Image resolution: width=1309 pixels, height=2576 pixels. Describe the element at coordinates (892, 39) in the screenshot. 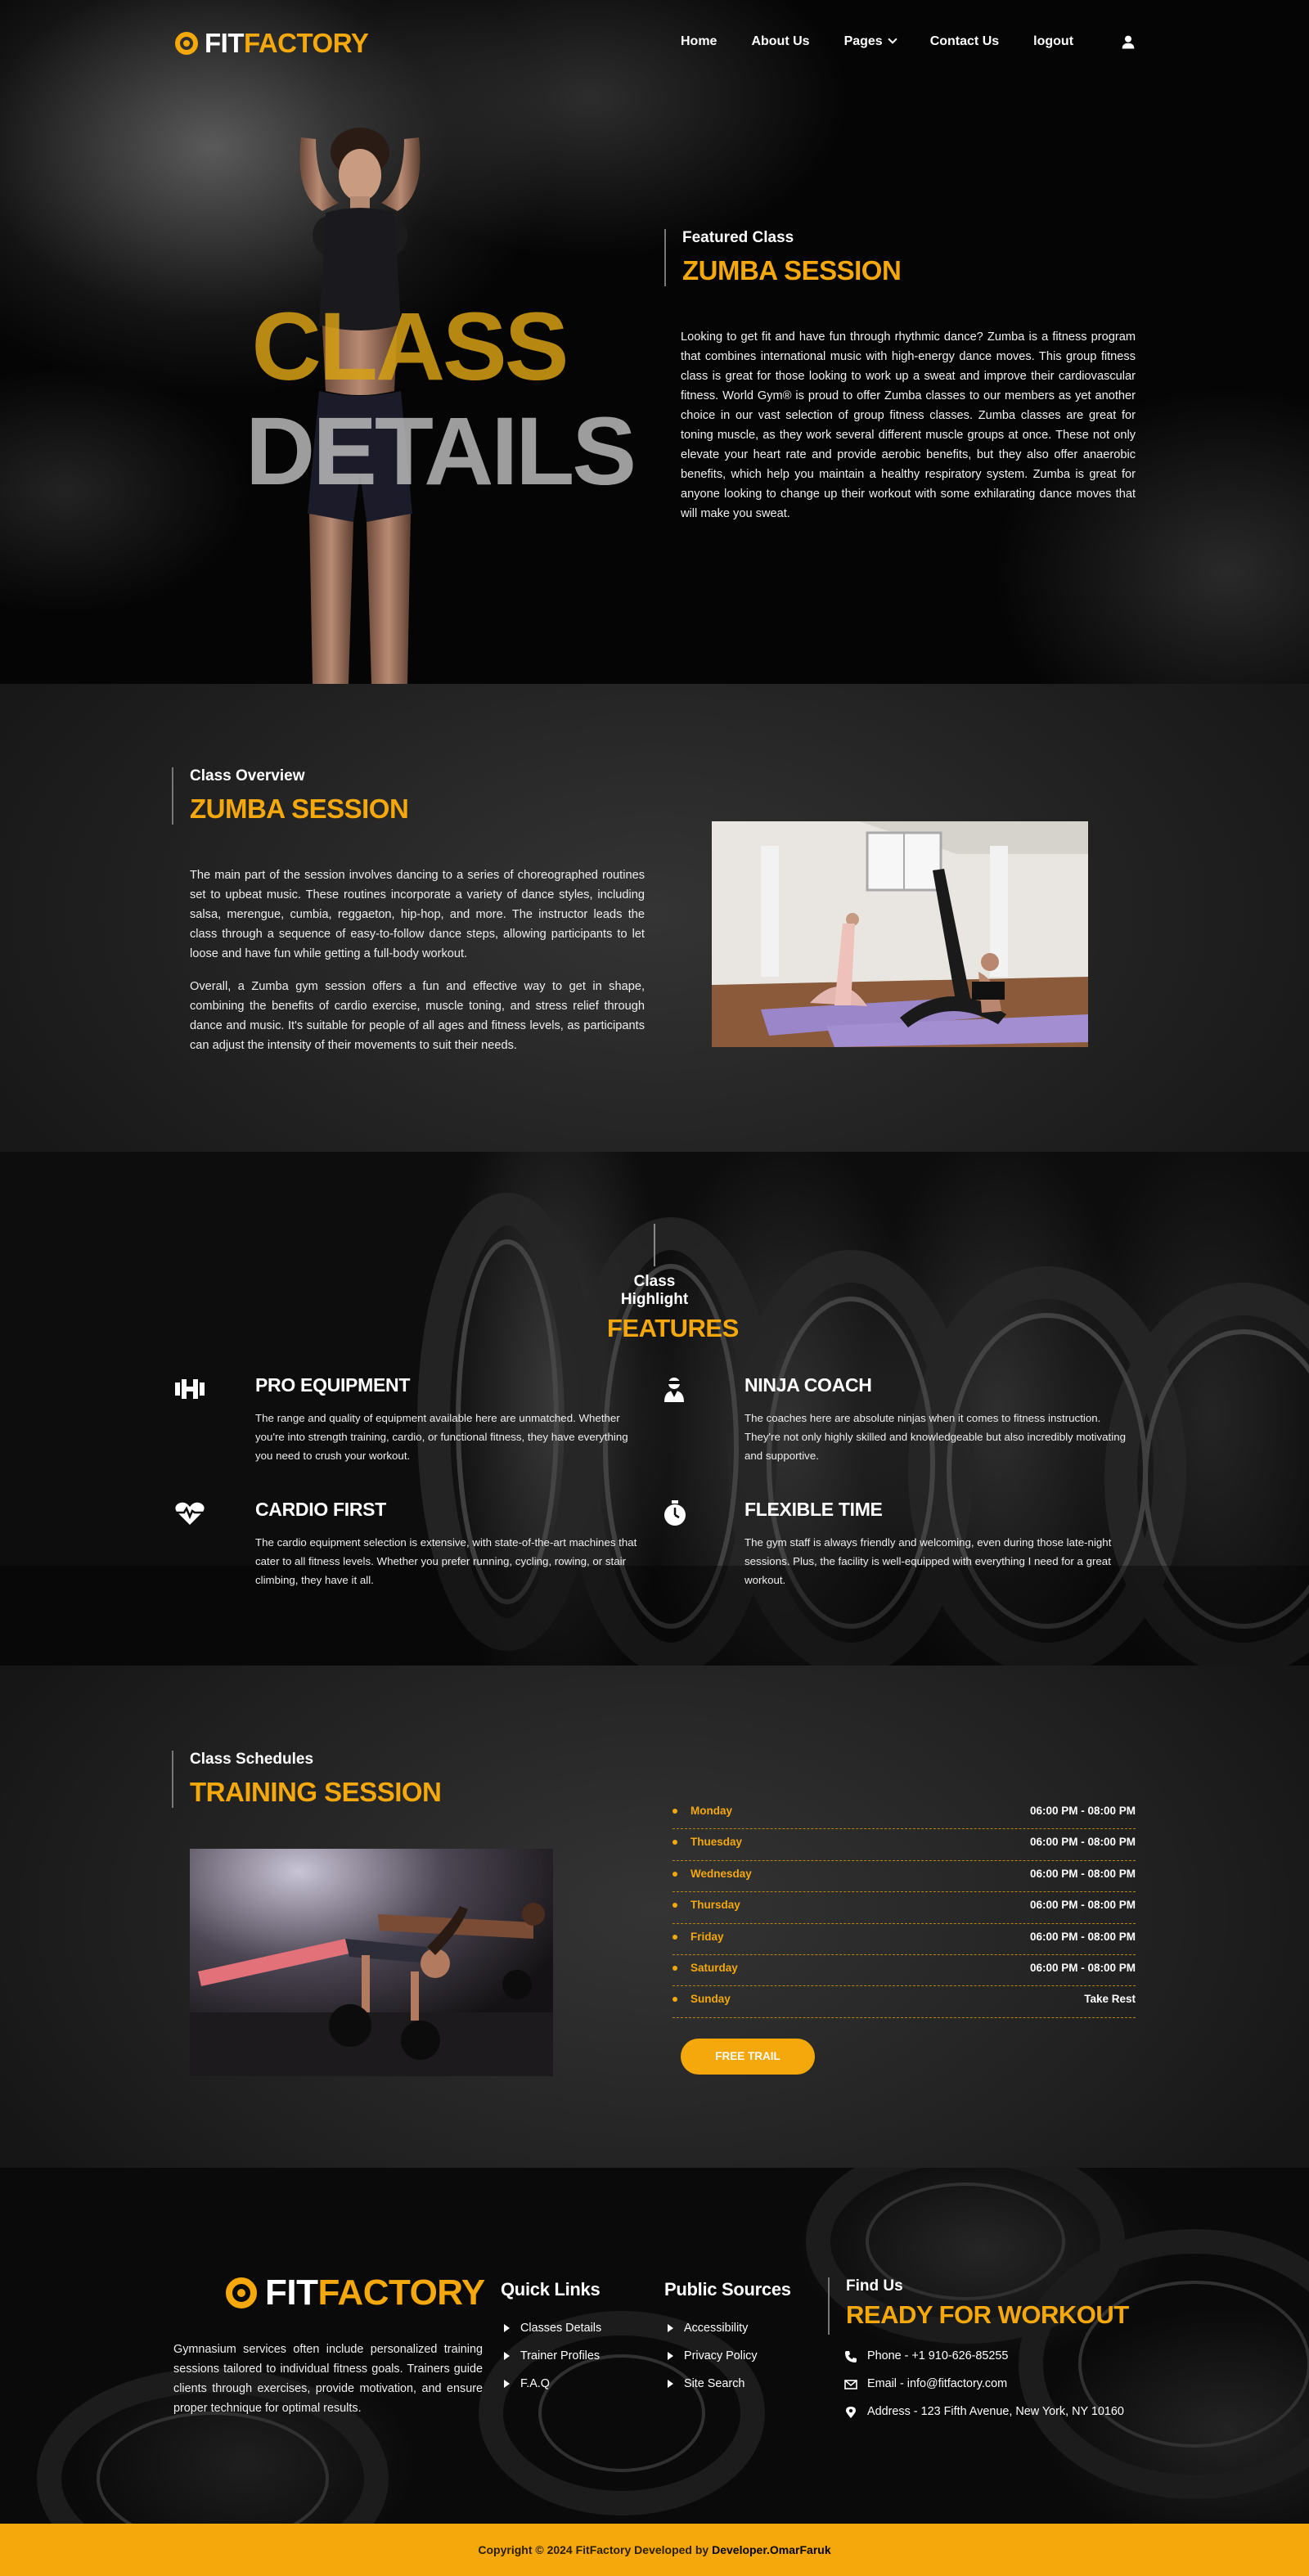

I see `chevron-down-icon` at that location.